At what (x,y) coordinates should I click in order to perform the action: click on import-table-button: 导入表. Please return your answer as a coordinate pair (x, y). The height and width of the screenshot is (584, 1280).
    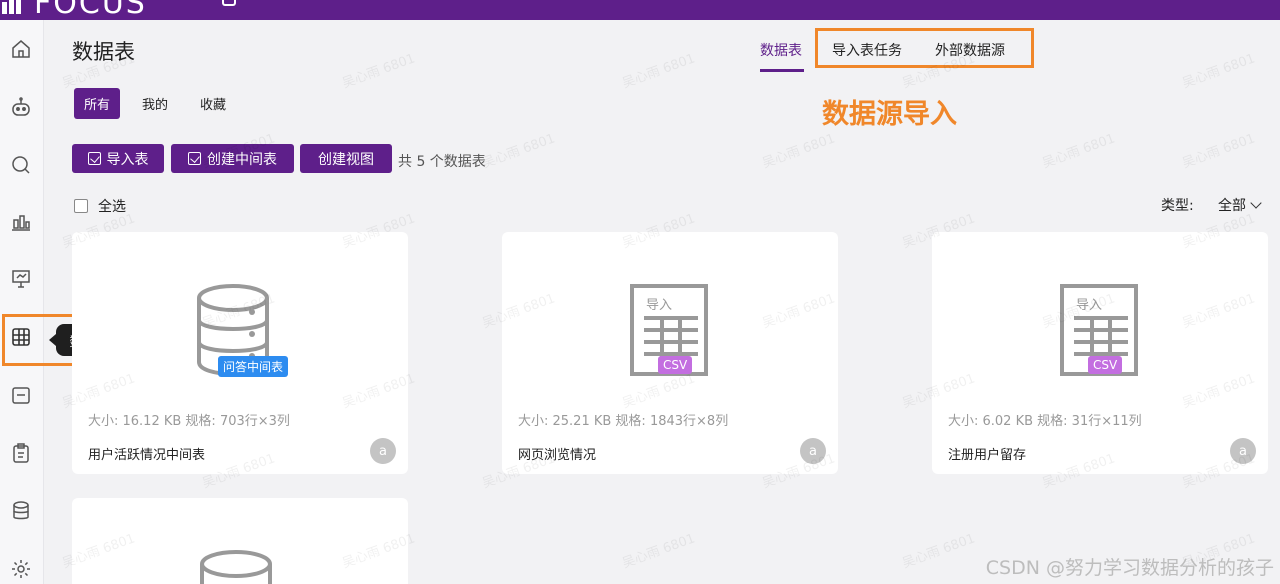
    Looking at the image, I should click on (118, 158).